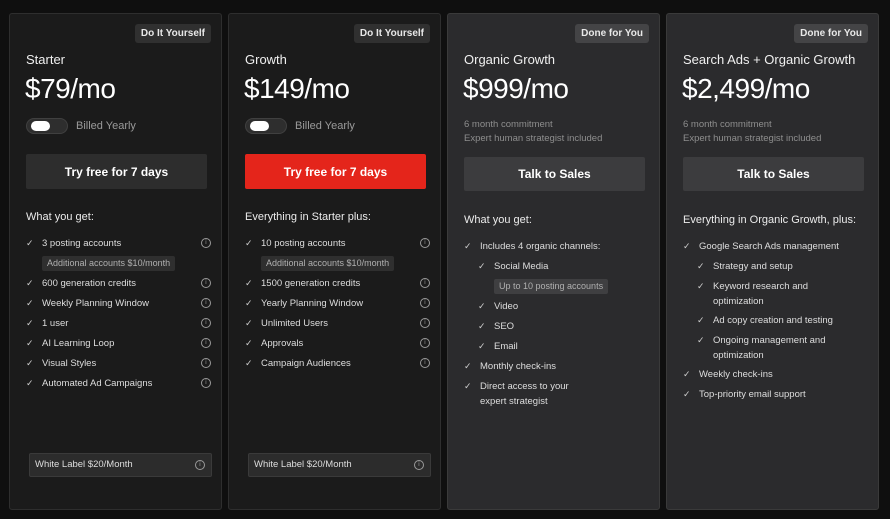 The width and height of the screenshot is (890, 519). I want to click on plan-name: Starter, so click(46, 59).